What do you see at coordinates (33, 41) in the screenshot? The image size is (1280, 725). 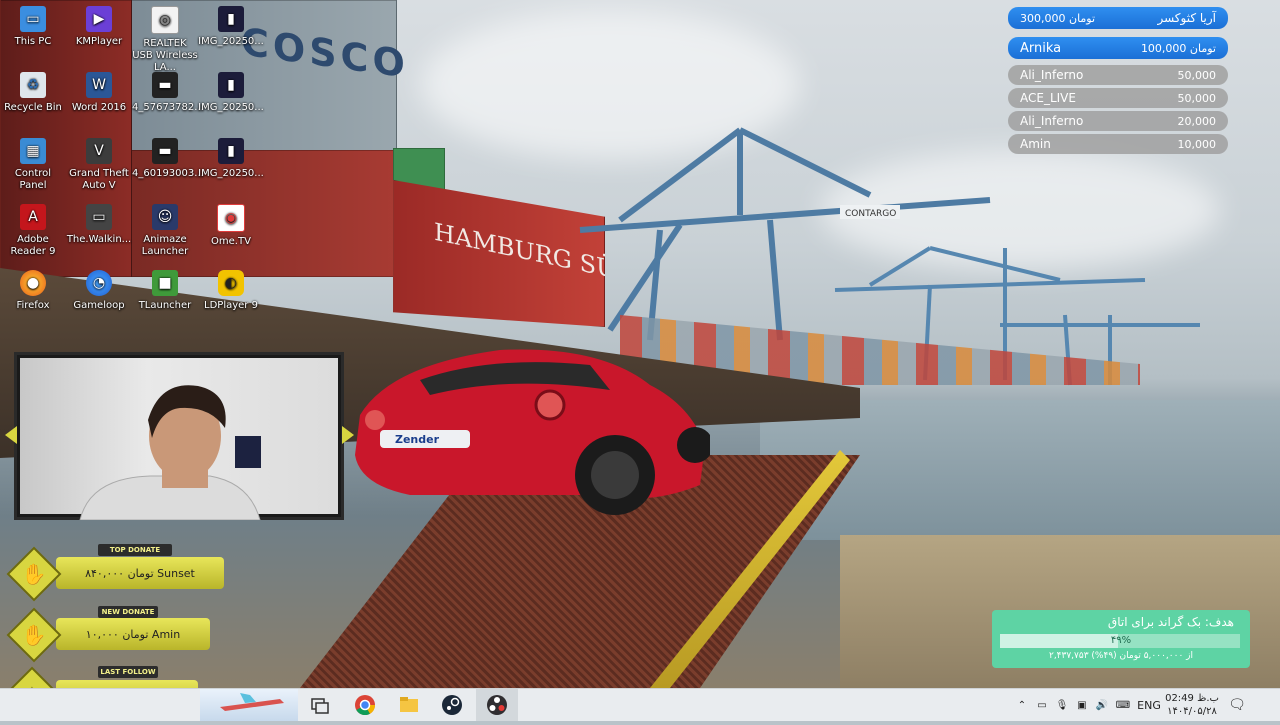 I see `desktop-icon-label: This PC` at bounding box center [33, 41].